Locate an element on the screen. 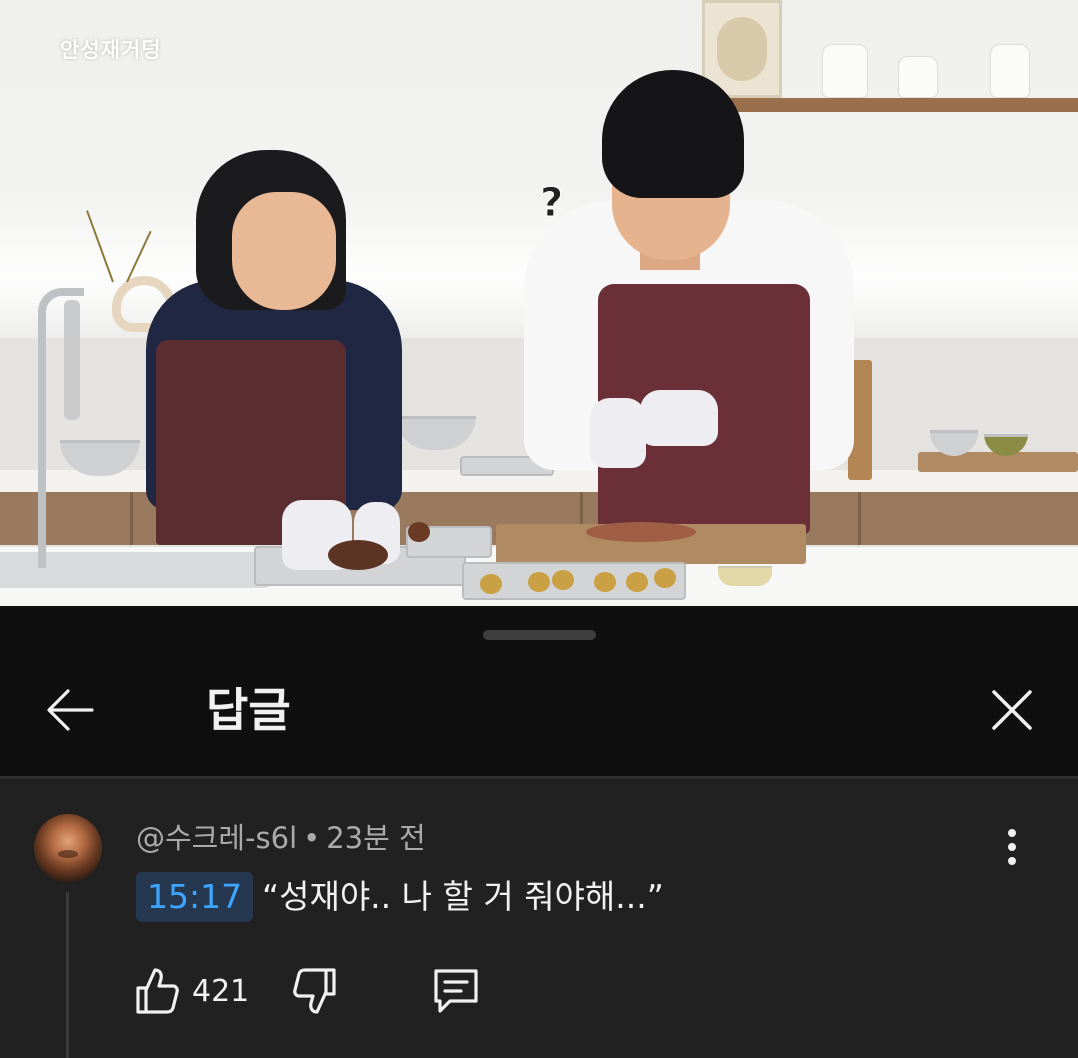  caption-question-mark: ? is located at coordinates (551, 203).